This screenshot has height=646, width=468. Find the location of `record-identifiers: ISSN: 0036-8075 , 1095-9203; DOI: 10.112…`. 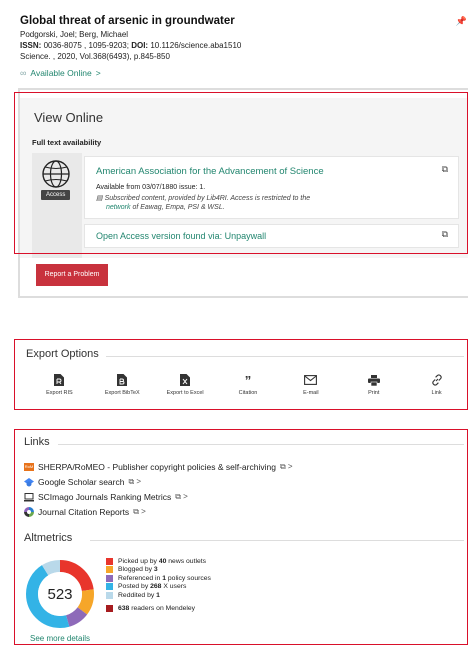

record-identifiers: ISSN: 0036-8075 , 1095-9203; DOI: 10.112… is located at coordinates (240, 45).